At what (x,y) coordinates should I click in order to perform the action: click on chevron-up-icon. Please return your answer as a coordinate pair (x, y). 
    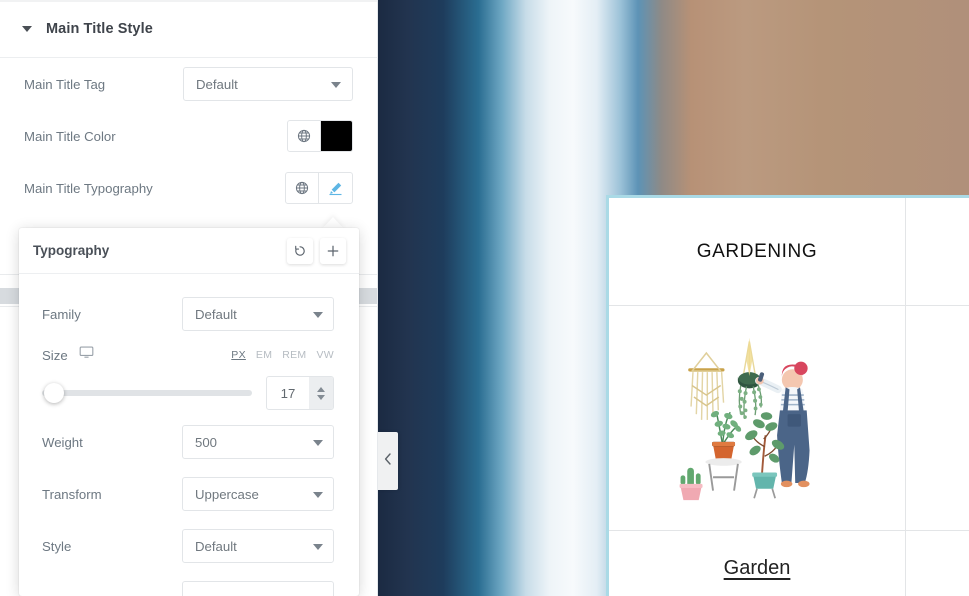
    Looking at the image, I should click on (321, 389).